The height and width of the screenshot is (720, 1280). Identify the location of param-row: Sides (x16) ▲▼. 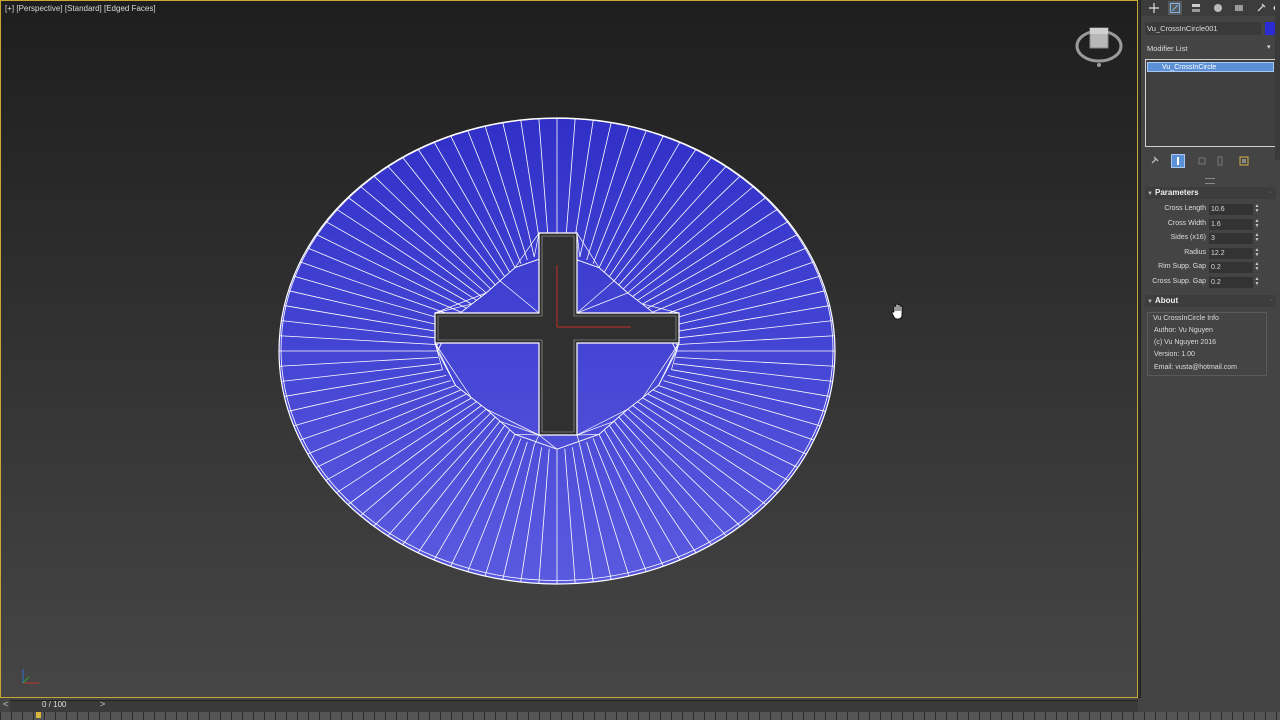
(1210, 239).